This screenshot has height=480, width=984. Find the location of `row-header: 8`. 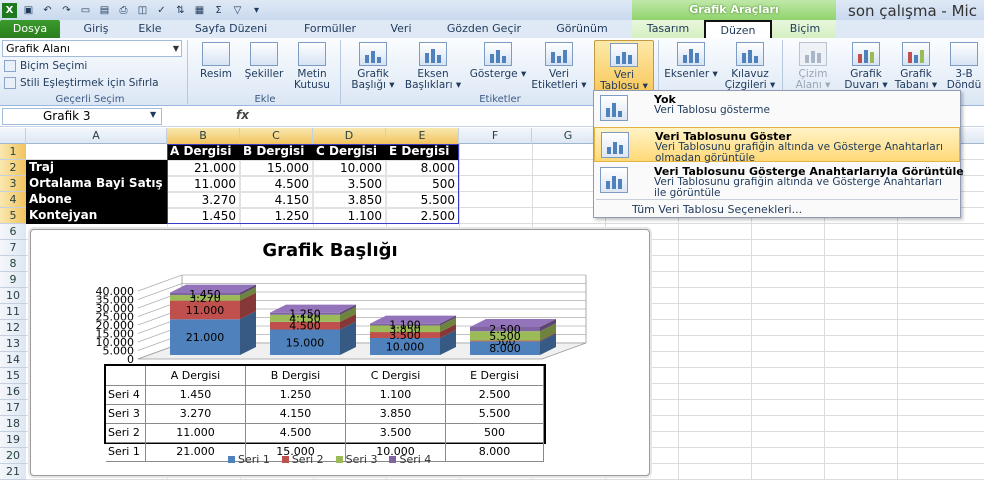

row-header: 8 is located at coordinates (13, 264).